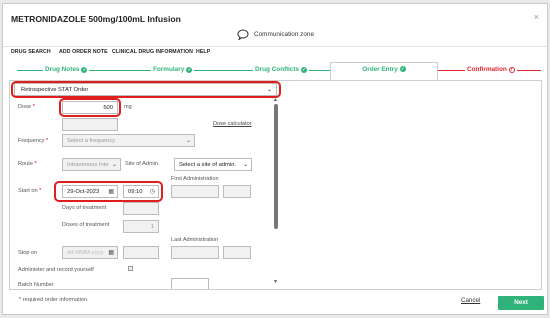 The image size is (550, 318). What do you see at coordinates (54, 300) in the screenshot?
I see `required-note: * required order information.` at bounding box center [54, 300].